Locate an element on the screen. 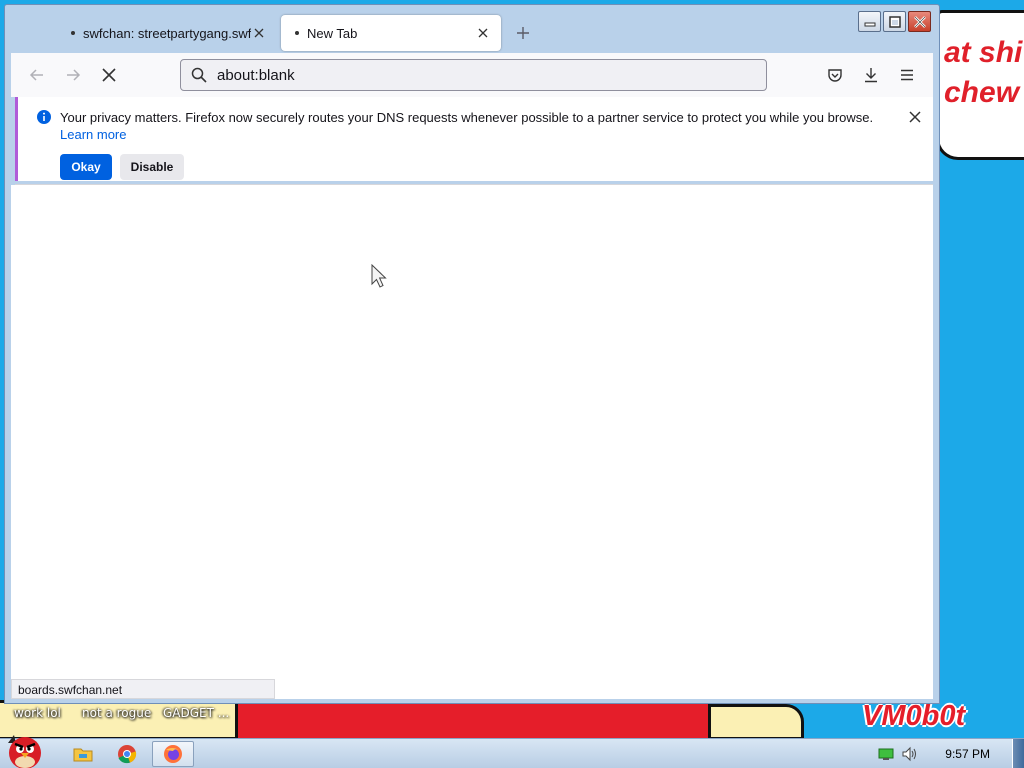  pocket-button is located at coordinates (835, 75).